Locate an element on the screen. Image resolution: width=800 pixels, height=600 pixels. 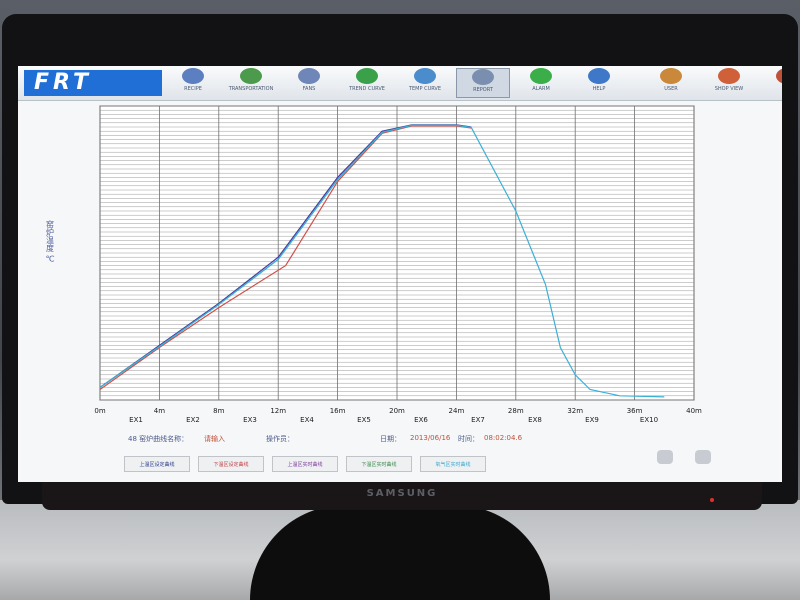
toolbar-label: REPORT is located at coordinates (483, 90).